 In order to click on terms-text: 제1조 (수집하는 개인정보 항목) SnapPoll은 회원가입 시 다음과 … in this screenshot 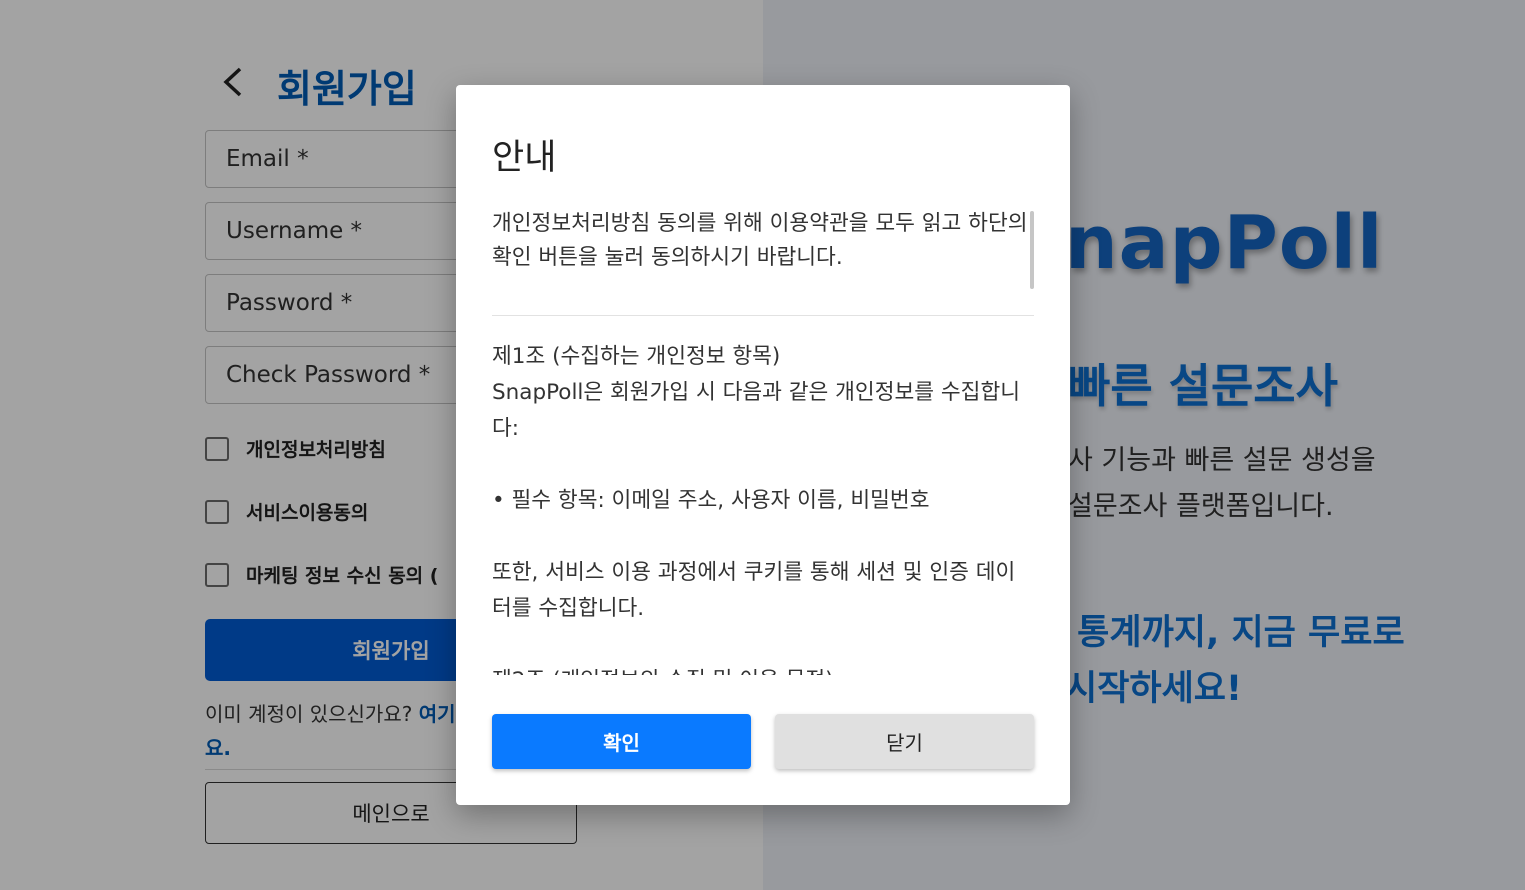, I will do `click(756, 509)`.